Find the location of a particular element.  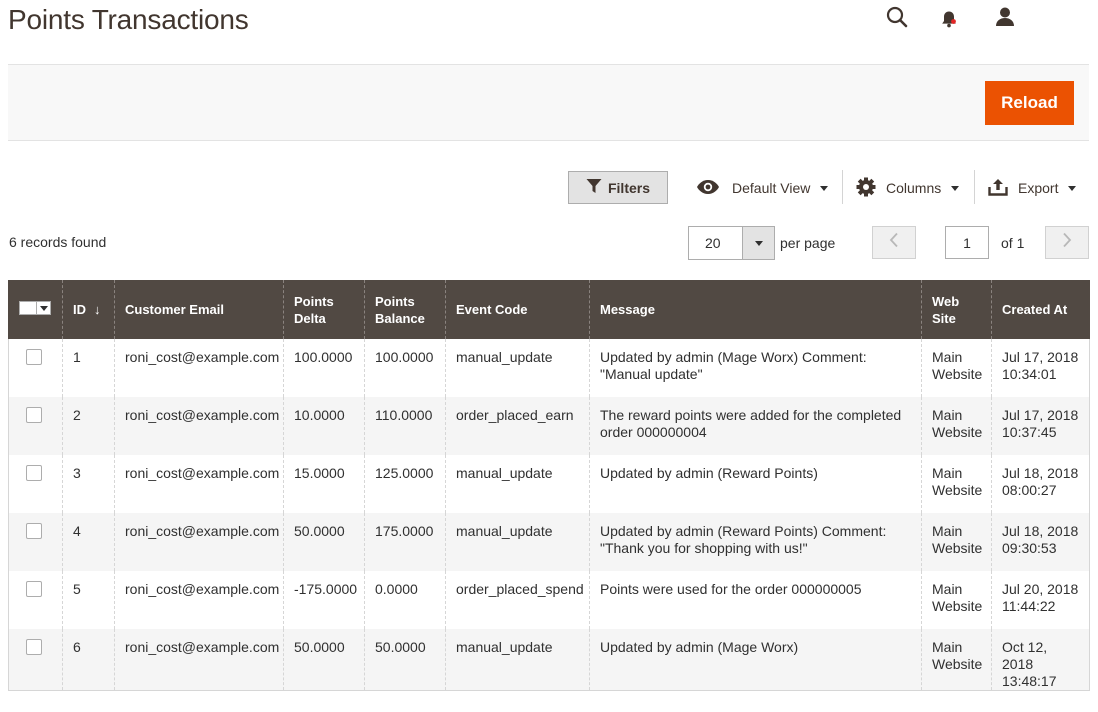

records-found-count: 6 records found is located at coordinates (58, 242).